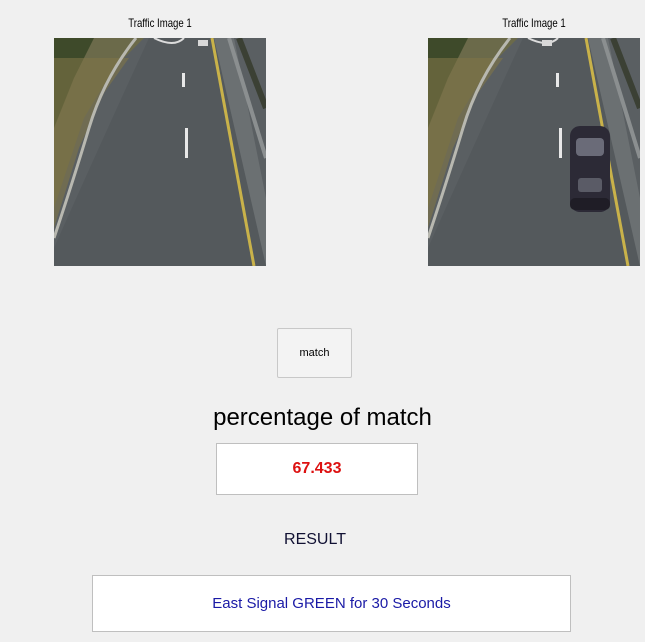 This screenshot has height=642, width=645. I want to click on percentage-label: percentage of match, so click(322, 417).